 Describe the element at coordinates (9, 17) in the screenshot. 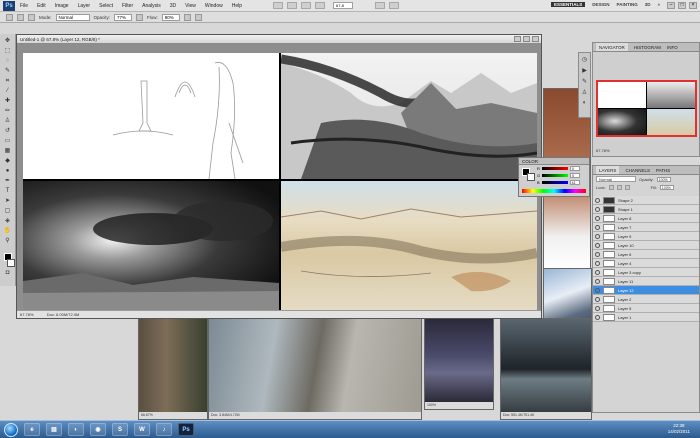

I see `brush-preset-icon` at that location.